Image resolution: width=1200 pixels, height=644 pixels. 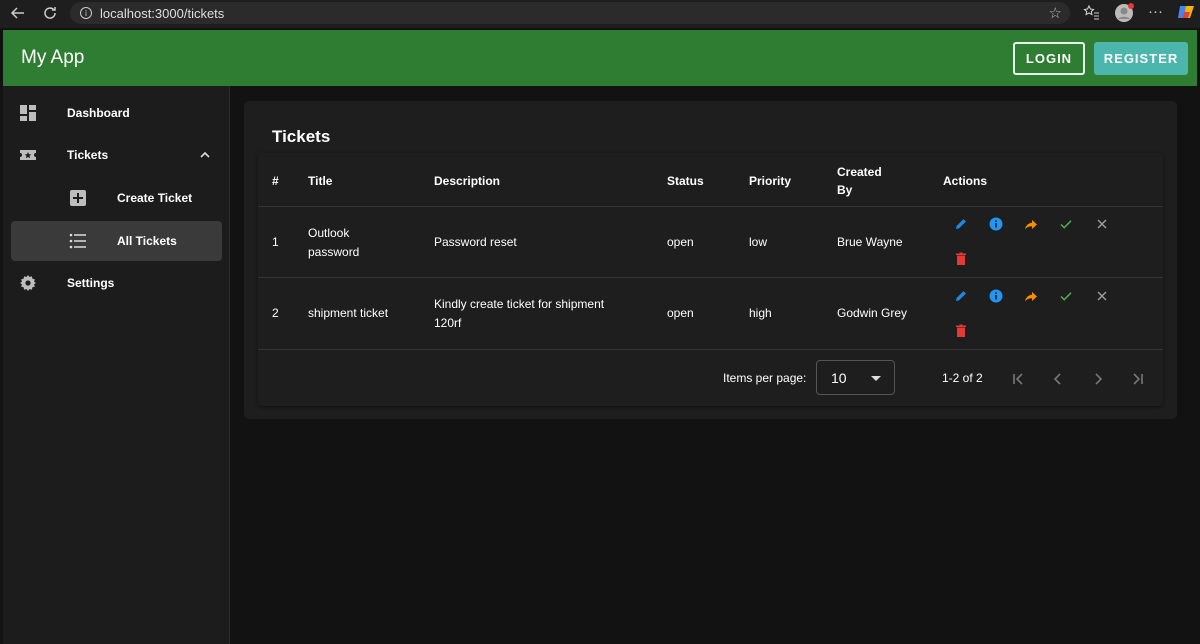 What do you see at coordinates (155, 198) in the screenshot?
I see `sidebar-item-label: Create Ticket` at bounding box center [155, 198].